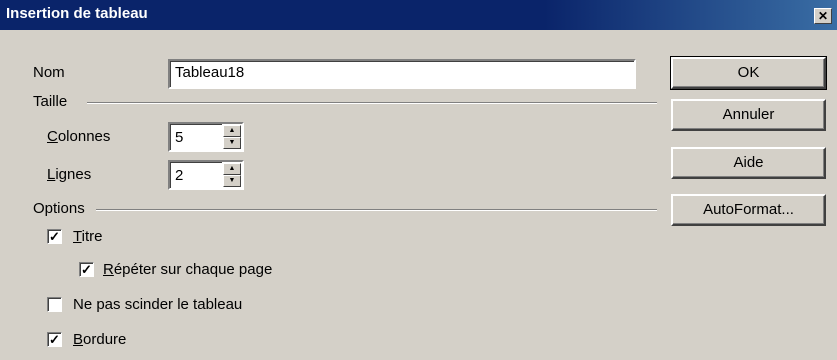 The width and height of the screenshot is (837, 360). I want to click on title-checkbox: ✓, so click(54, 236).